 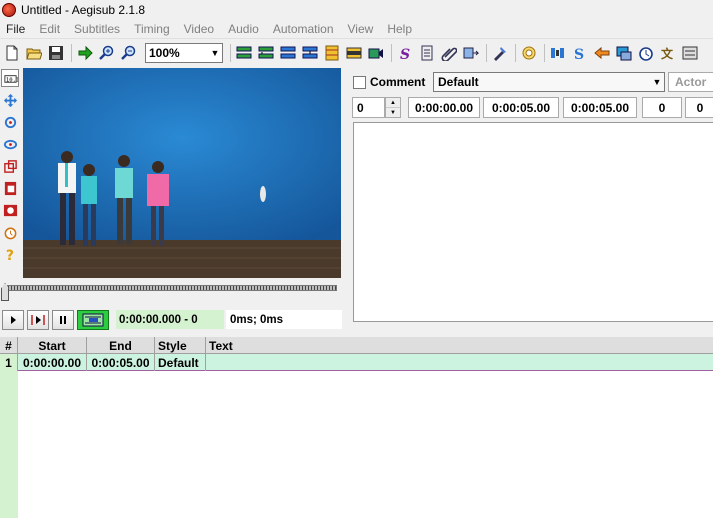 I want to click on zoom-in-icon, so click(x=107, y=53).